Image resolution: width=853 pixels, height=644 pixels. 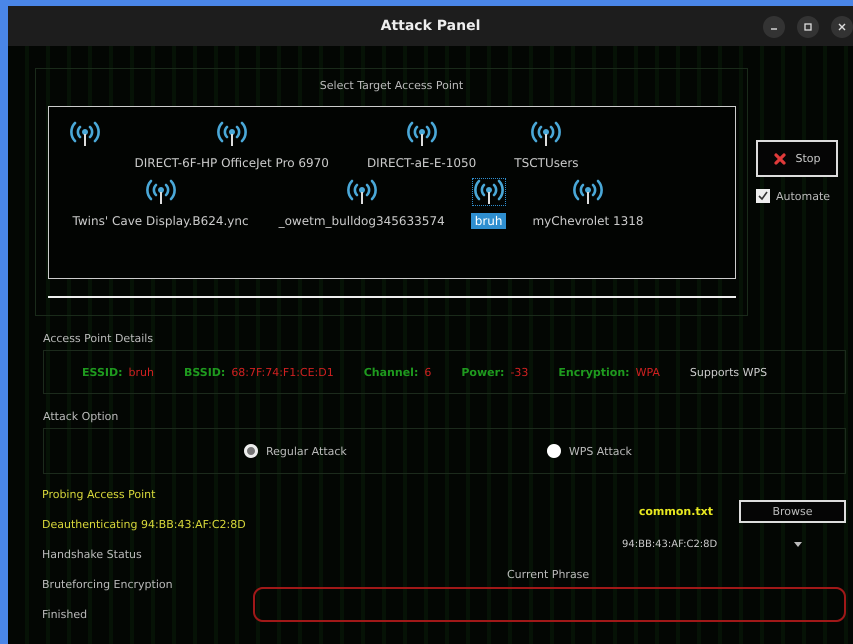 What do you see at coordinates (81, 416) in the screenshot?
I see `section-title: Attack Option` at bounding box center [81, 416].